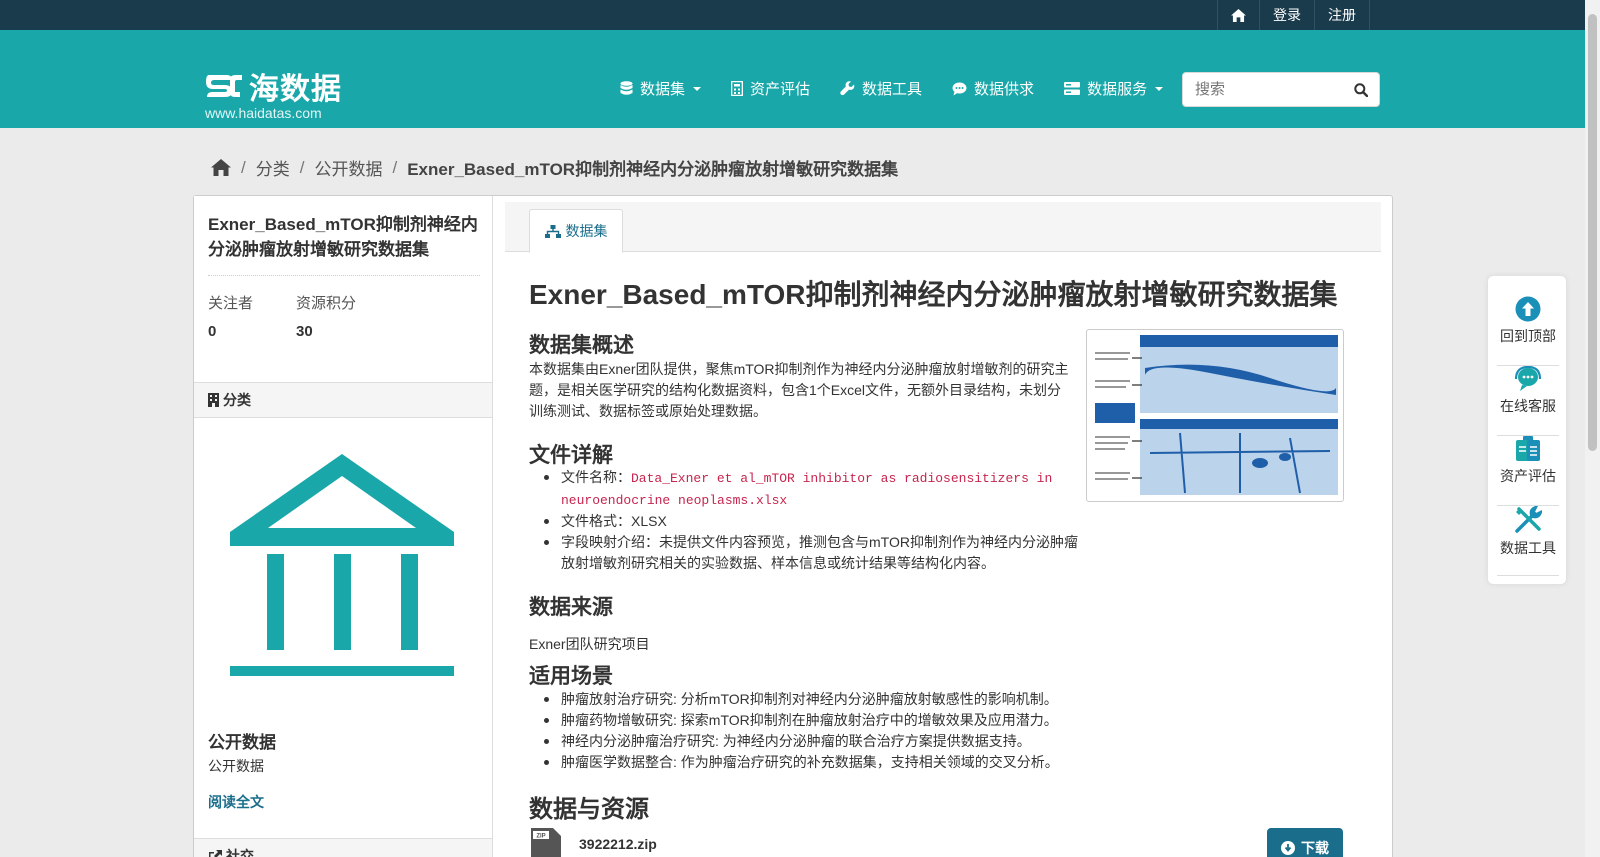 This screenshot has width=1600, height=857. I want to click on breadcrumb-current: Exner_Based_mTOR抑制剂神经内分泌肿瘤放射增敏研究数据集, so click(653, 169).